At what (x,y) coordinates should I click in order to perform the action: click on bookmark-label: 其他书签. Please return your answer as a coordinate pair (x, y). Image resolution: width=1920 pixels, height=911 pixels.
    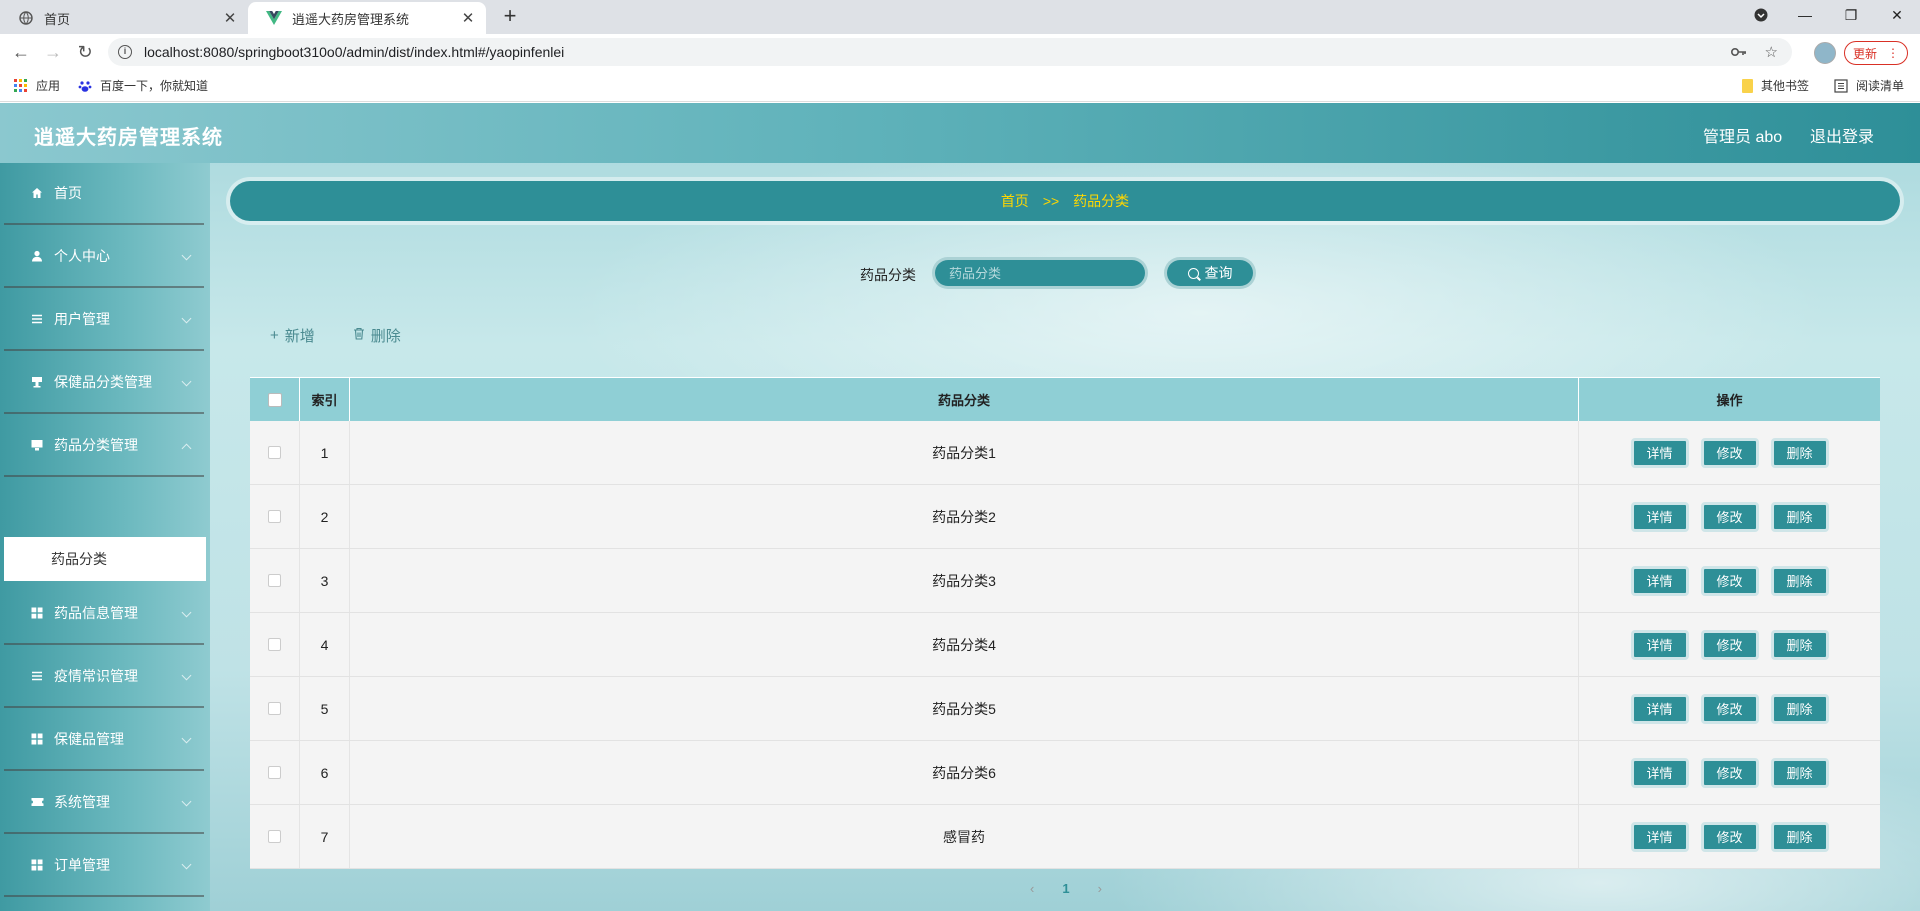
    Looking at the image, I should click on (1785, 86).